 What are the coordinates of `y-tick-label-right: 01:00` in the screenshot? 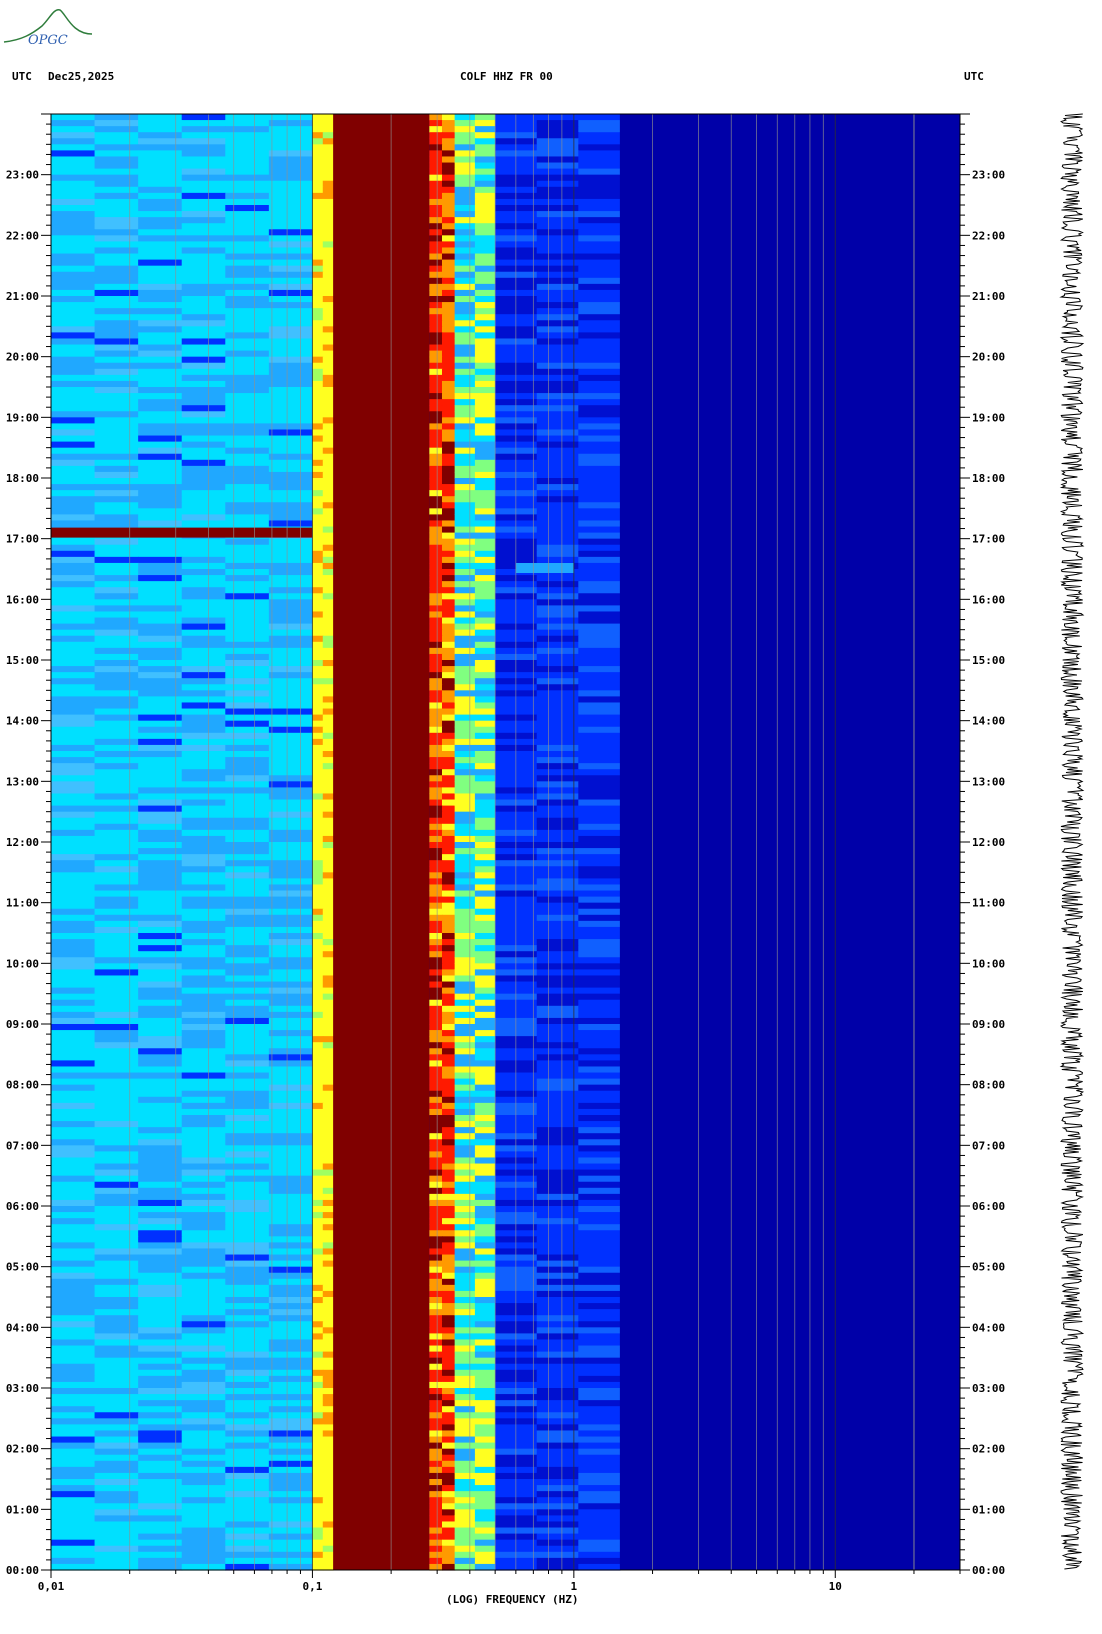 It's located at (988, 1509).